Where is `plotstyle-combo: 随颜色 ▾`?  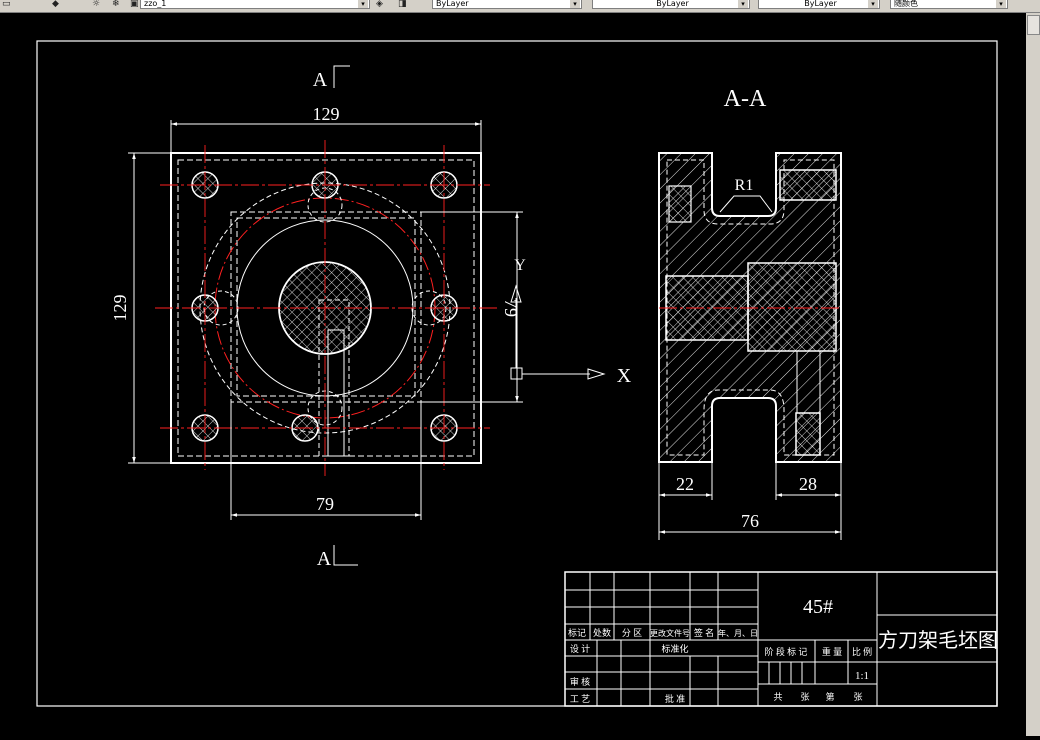
plotstyle-combo: 随颜色 ▾ is located at coordinates (949, 4).